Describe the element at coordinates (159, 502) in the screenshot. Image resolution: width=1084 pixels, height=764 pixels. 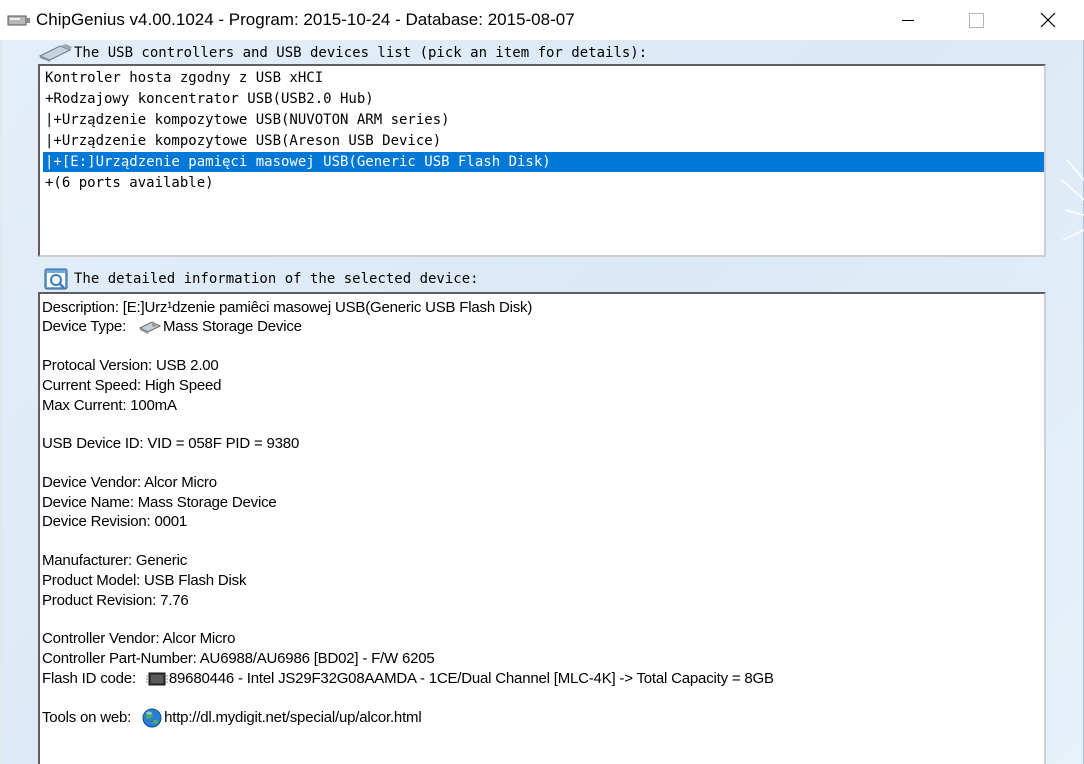
I see `device-name-line: Device Name: Mass Storage Device` at that location.